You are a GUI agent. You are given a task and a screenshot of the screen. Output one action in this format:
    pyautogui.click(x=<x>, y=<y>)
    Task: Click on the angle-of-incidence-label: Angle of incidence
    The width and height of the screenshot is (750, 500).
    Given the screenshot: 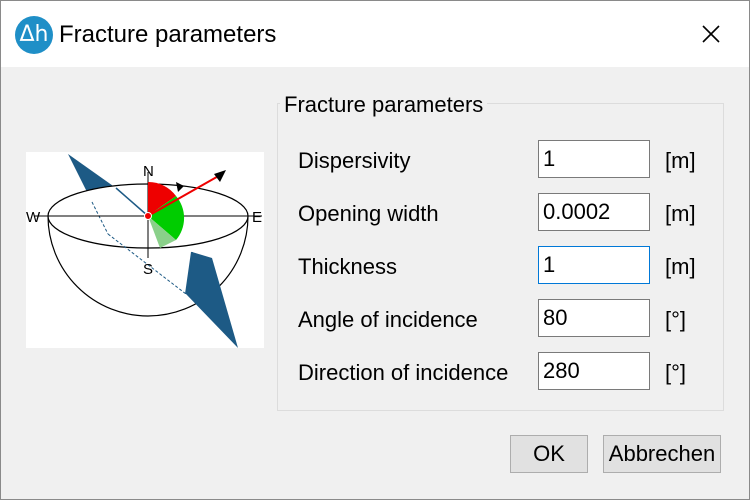 What is the action you would take?
    pyautogui.click(x=388, y=319)
    